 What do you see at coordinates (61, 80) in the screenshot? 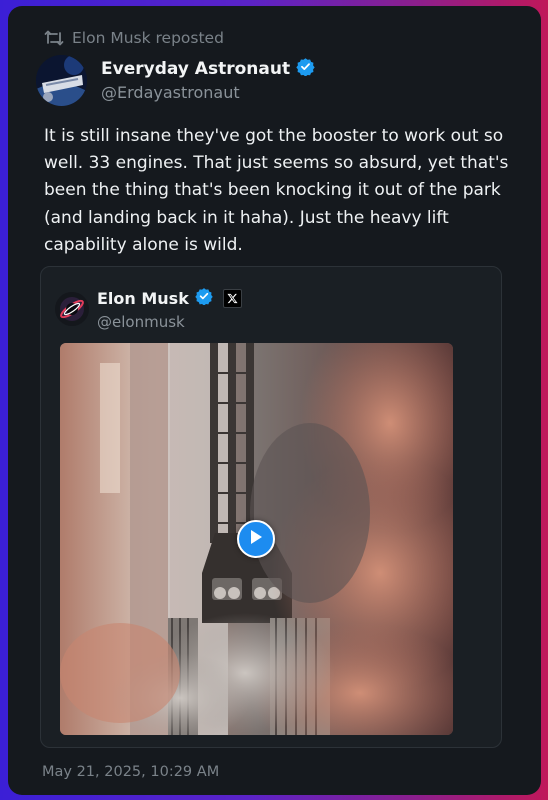
I see `author-avatar` at bounding box center [61, 80].